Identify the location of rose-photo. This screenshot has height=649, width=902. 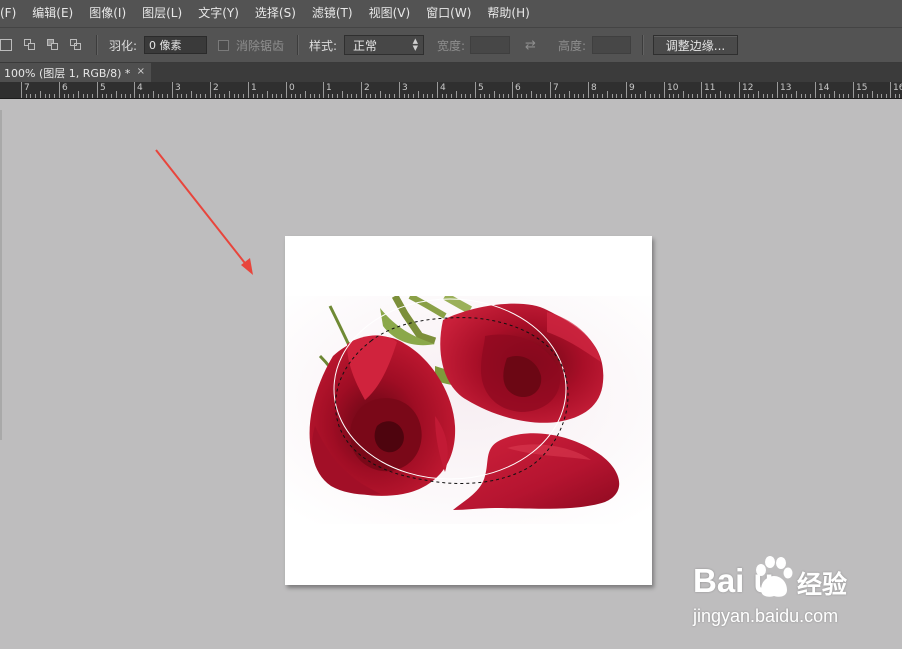
(468, 410).